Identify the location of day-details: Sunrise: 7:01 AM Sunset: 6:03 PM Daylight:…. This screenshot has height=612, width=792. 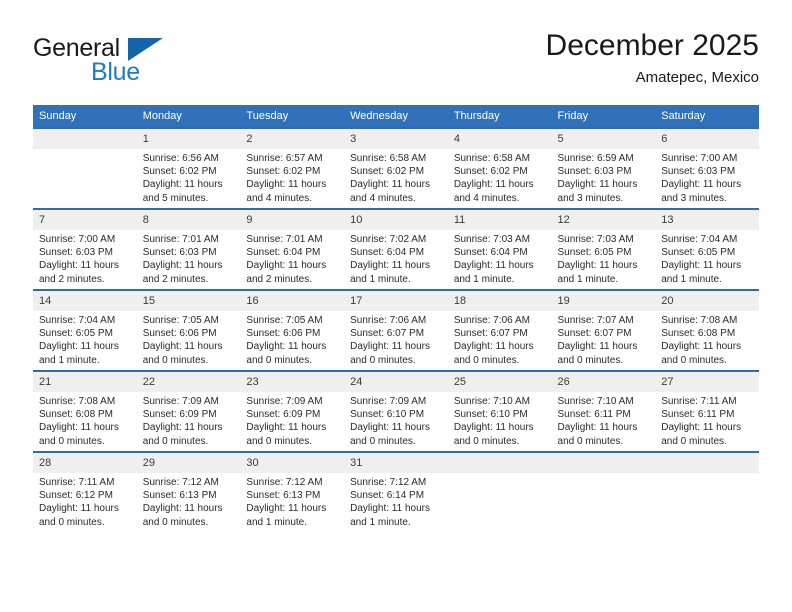
(189, 258).